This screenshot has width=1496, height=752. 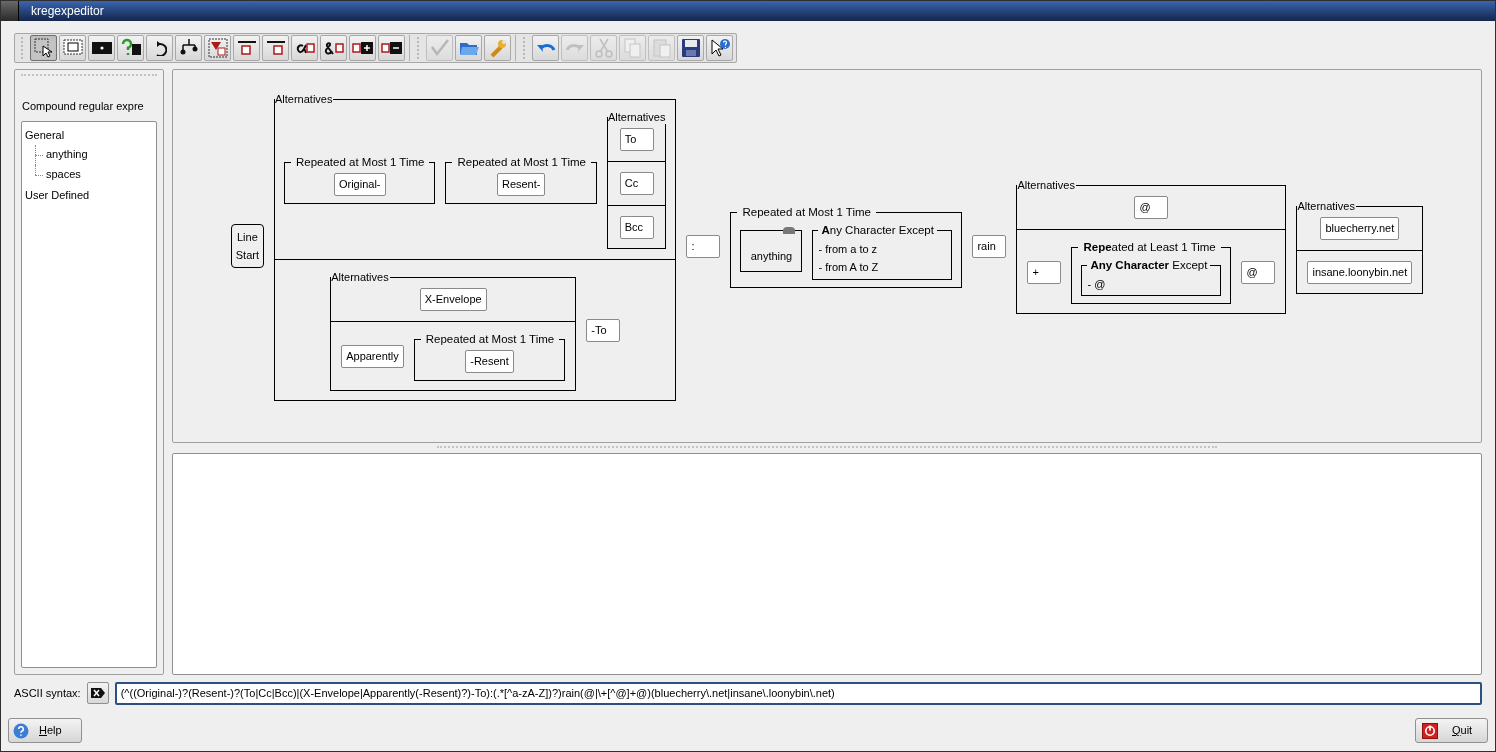 I want to click on collapse-toggle-icon, so click(x=789, y=230).